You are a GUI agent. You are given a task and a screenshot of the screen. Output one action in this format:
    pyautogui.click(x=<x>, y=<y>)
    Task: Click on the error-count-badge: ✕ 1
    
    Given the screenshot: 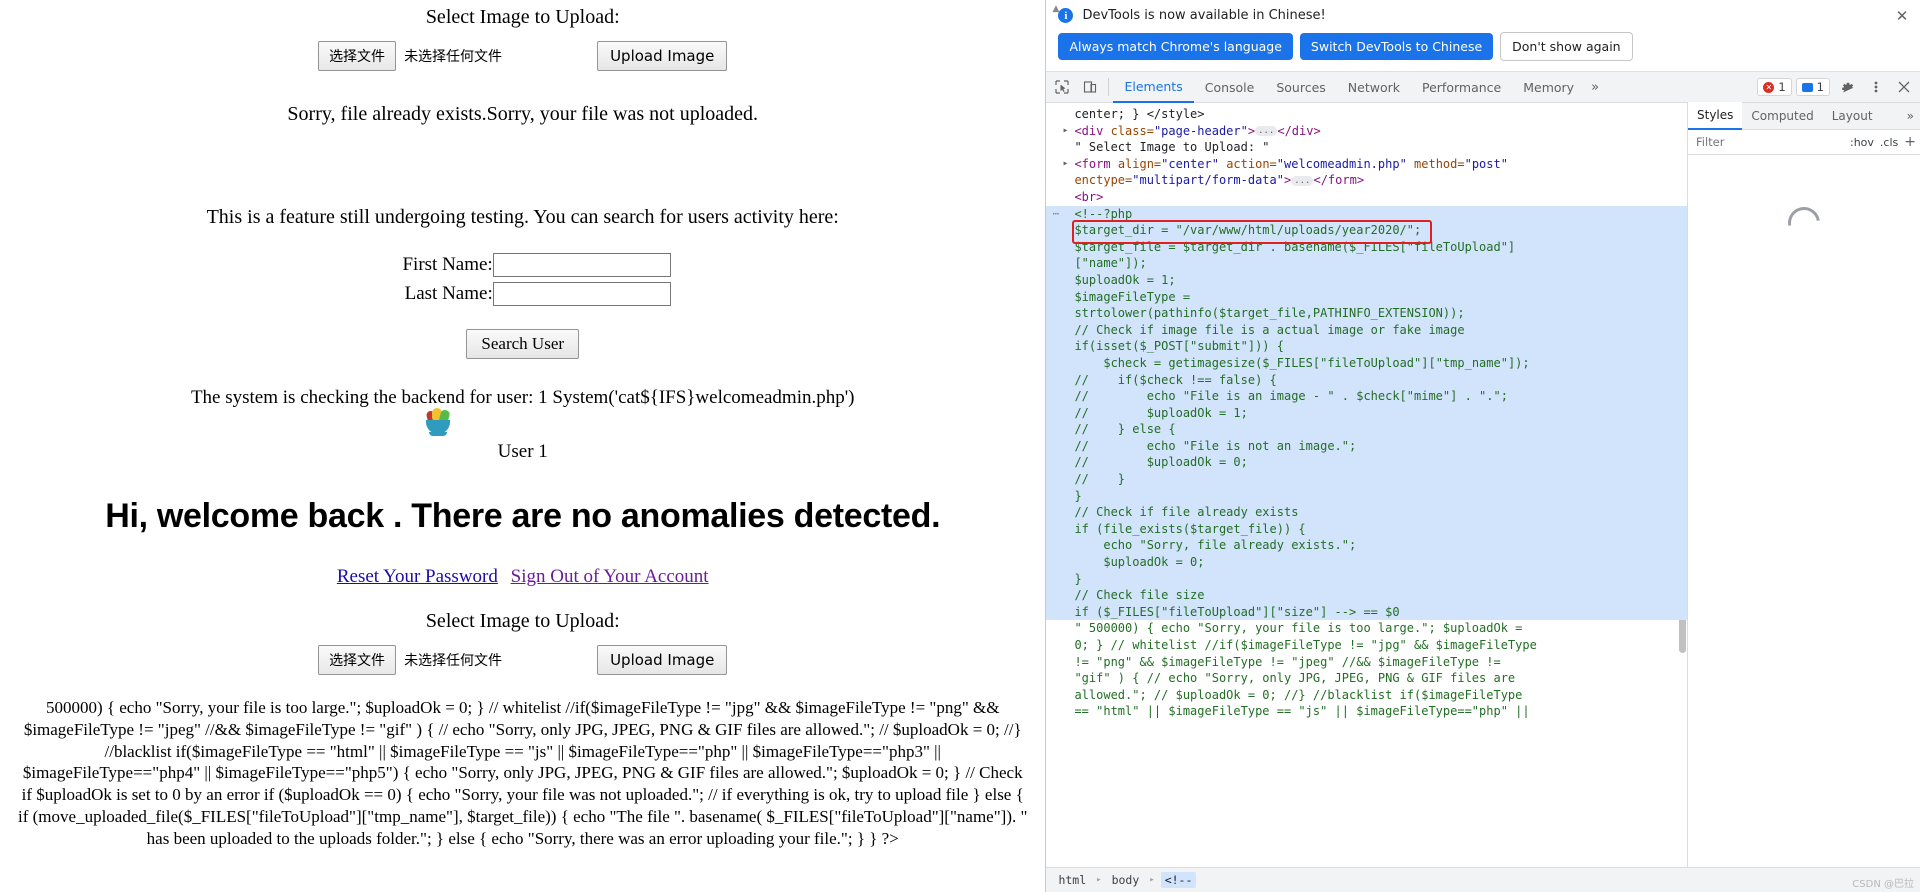 What is the action you would take?
    pyautogui.click(x=1774, y=87)
    